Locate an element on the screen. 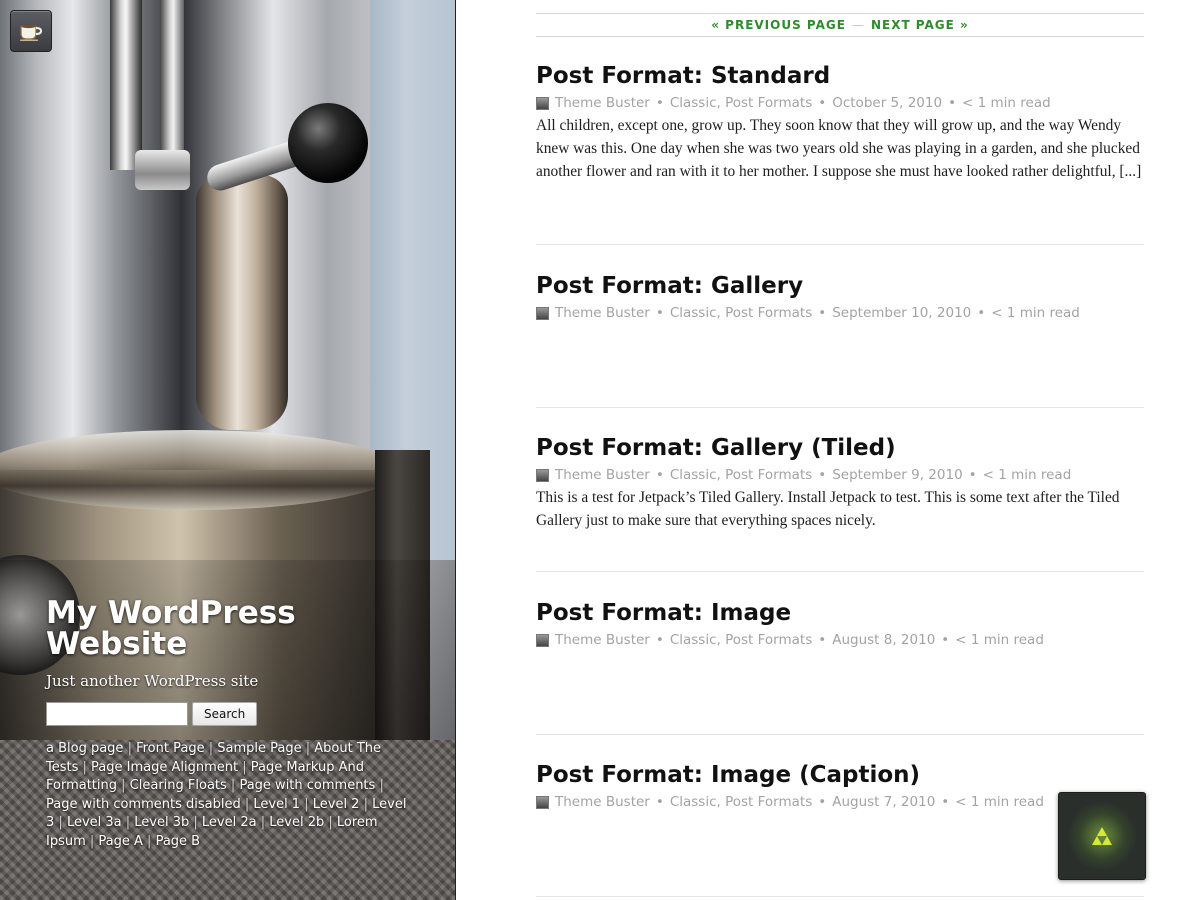  page-link: Page Image Alignment is located at coordinates (164, 767).